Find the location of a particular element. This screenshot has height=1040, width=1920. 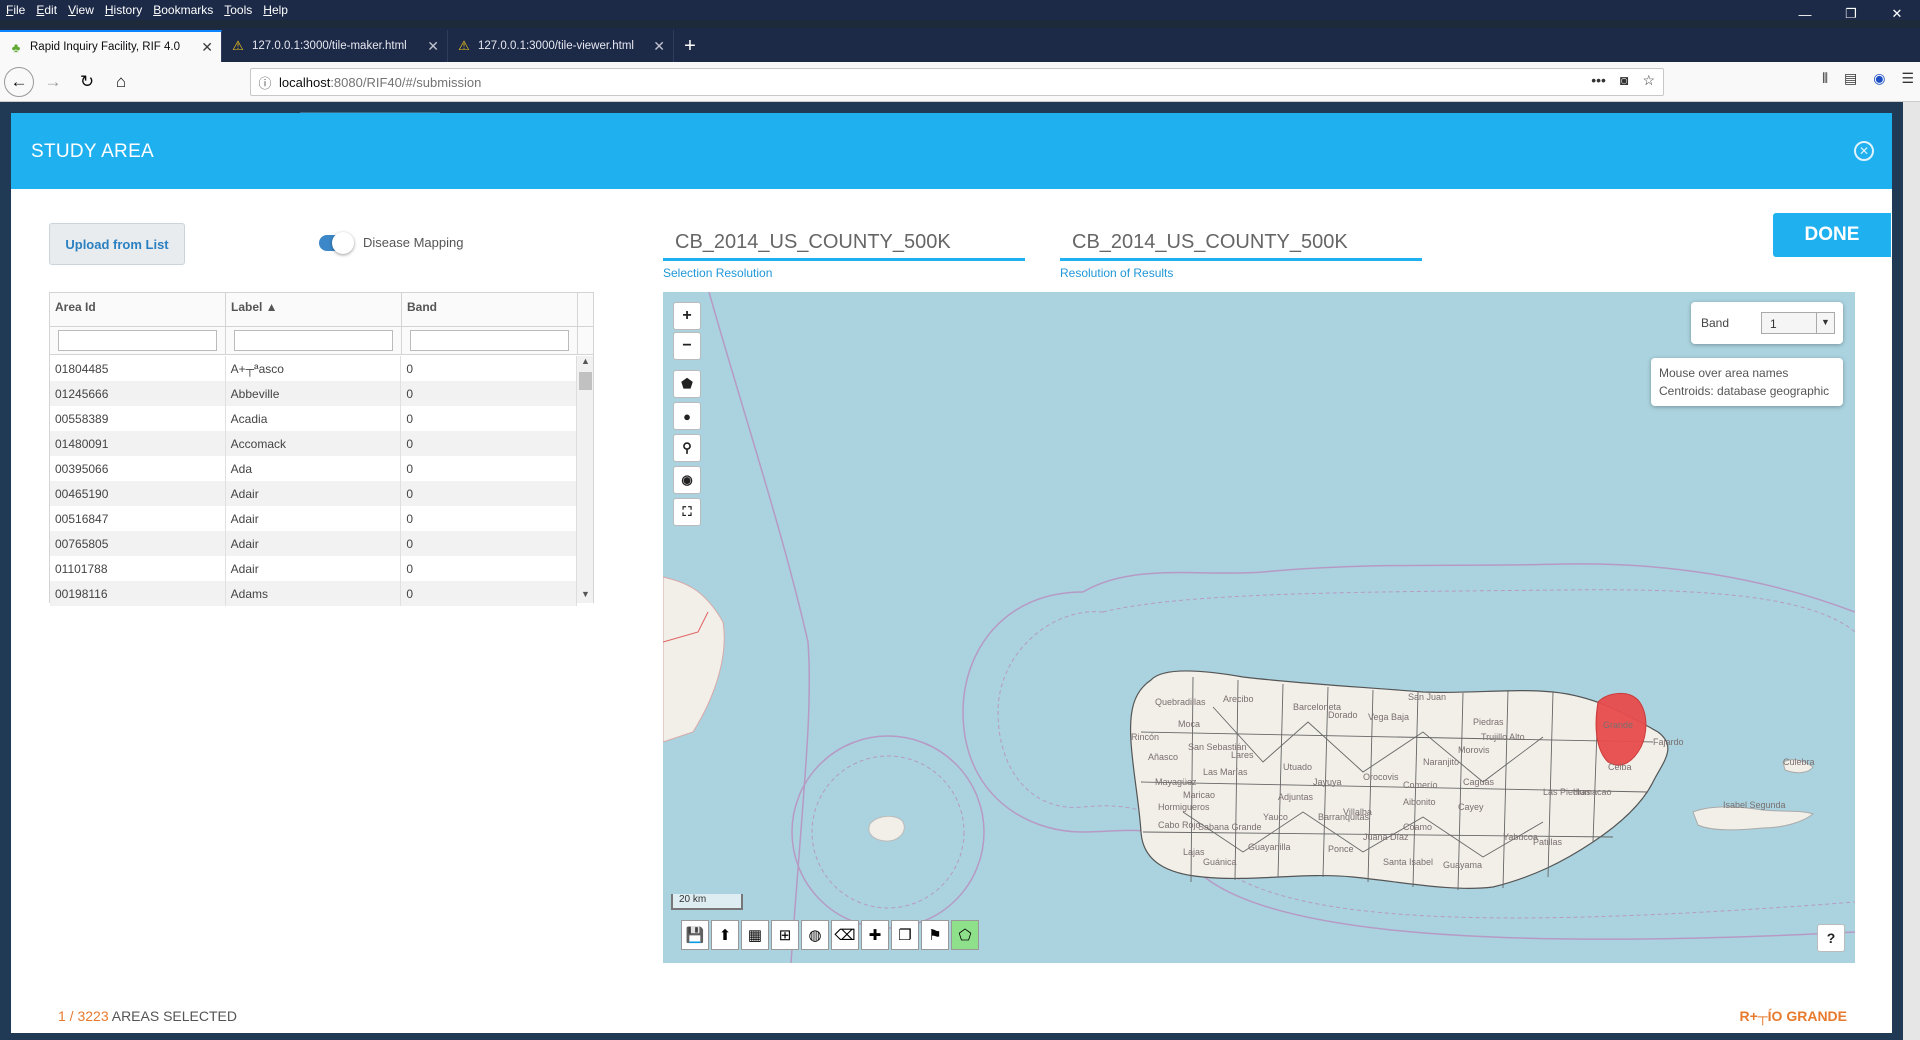

header-area-id: Area Id is located at coordinates (138, 309).